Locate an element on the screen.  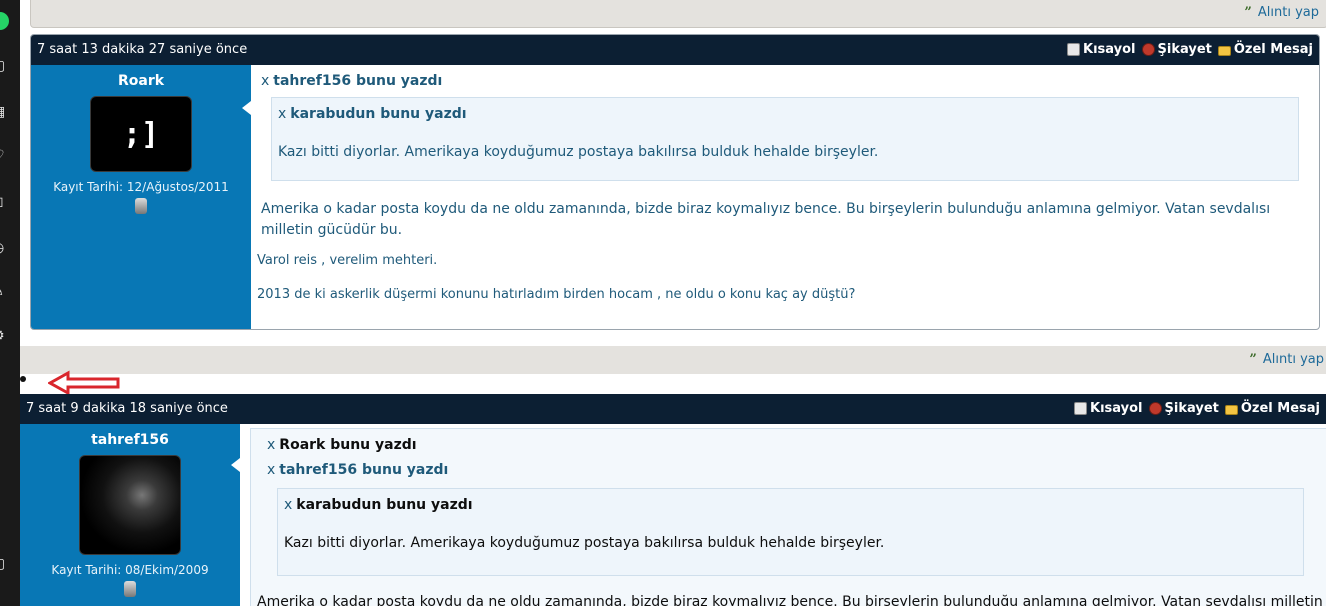
quote-author: x Roark bunu yazdı is located at coordinates (342, 445).